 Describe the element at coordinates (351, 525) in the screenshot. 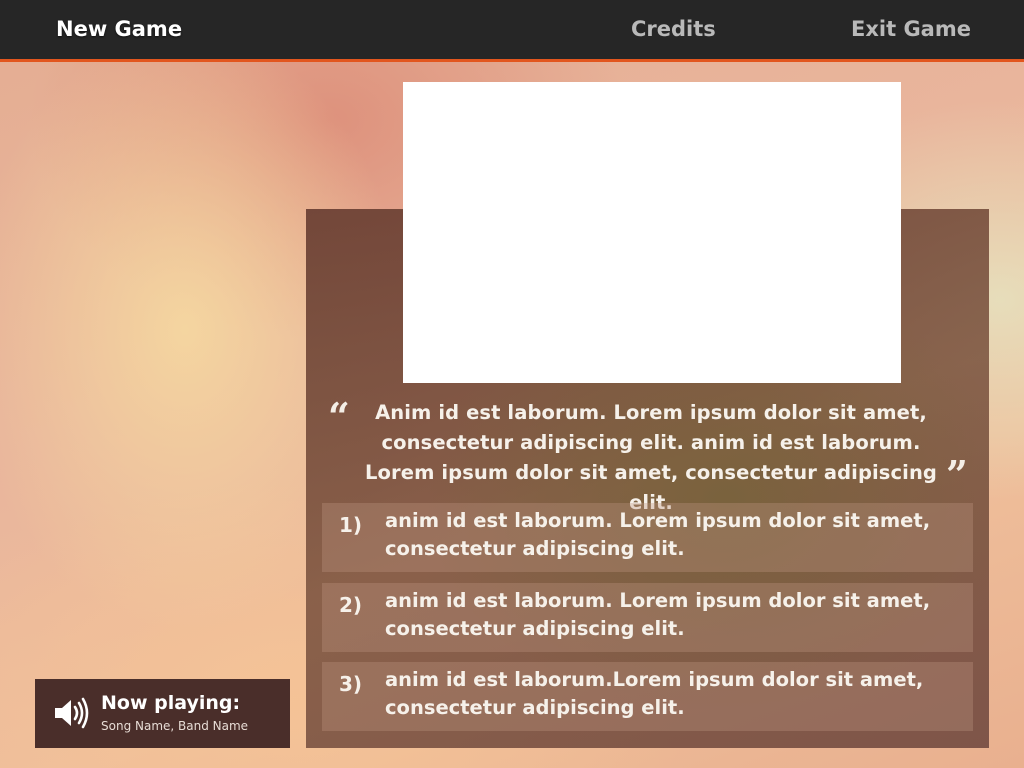

I see `answer-number: 1)` at that location.